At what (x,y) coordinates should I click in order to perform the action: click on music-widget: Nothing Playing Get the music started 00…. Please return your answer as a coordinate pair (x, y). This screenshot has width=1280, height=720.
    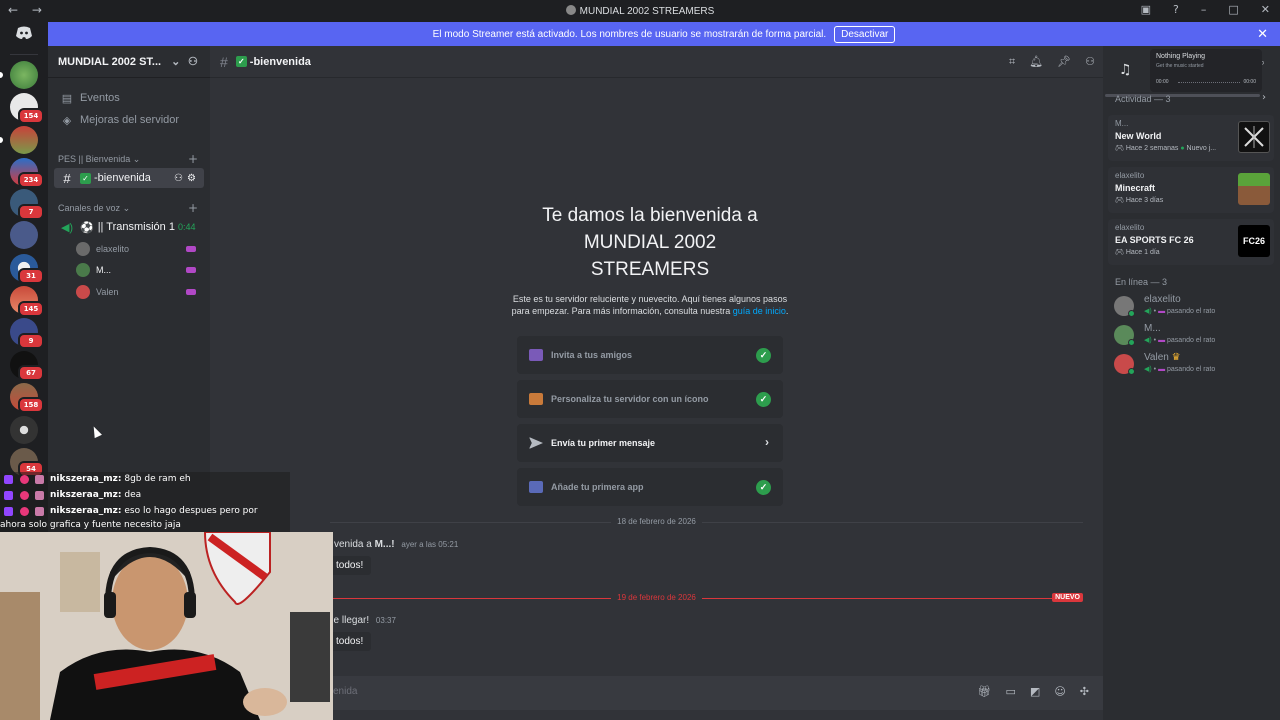
    Looking at the image, I should click on (1206, 70).